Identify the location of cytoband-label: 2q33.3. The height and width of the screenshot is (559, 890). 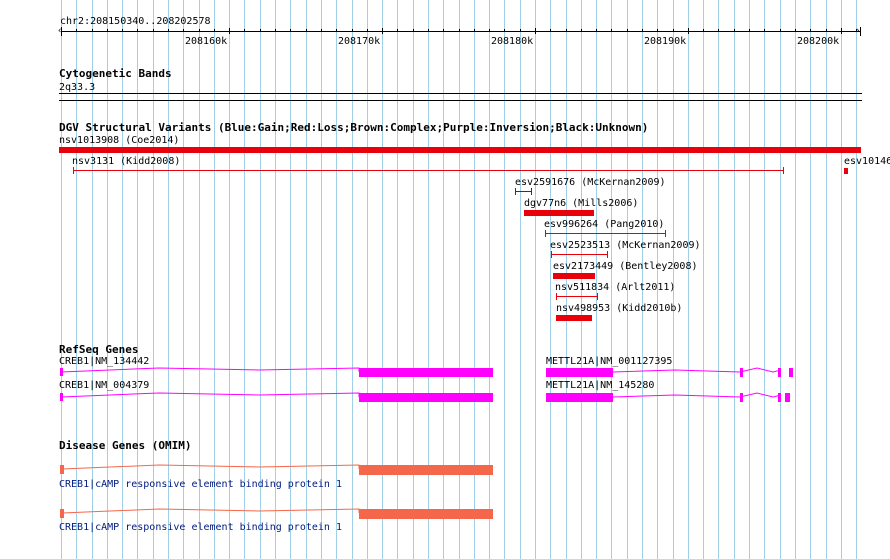
(77, 87).